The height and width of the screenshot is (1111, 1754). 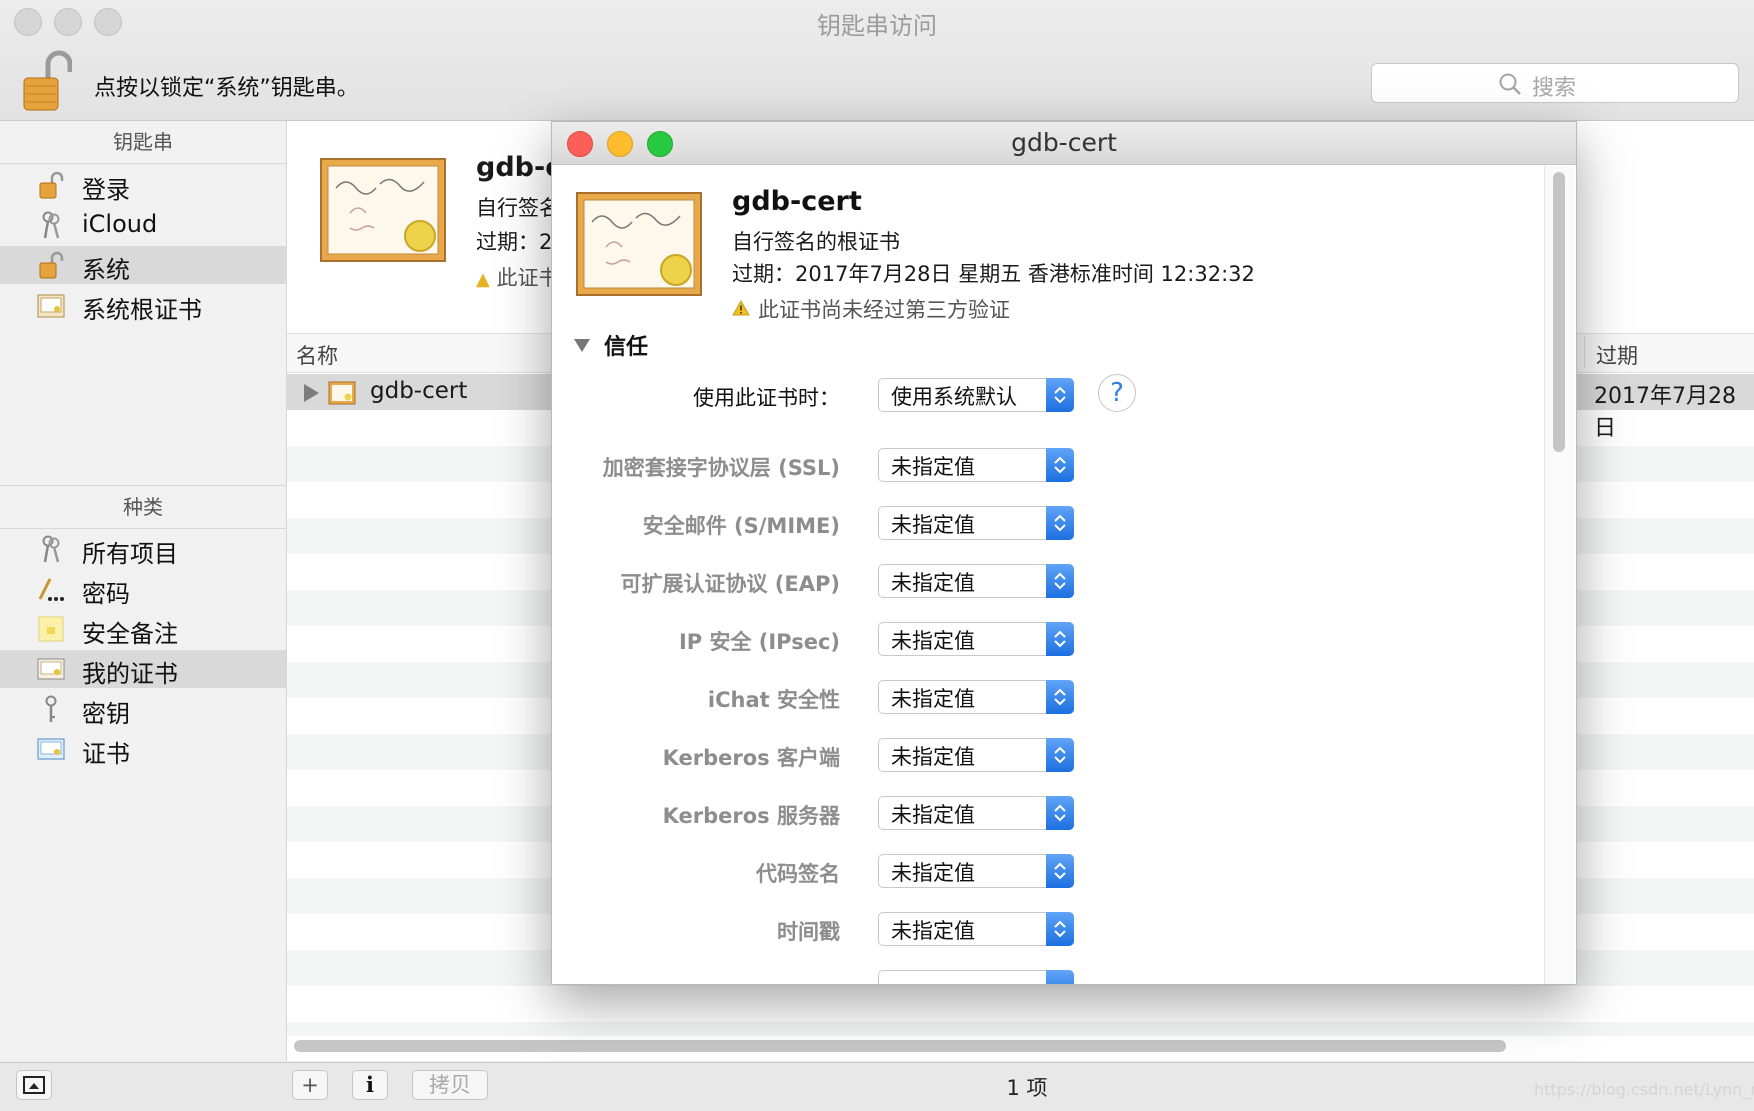 I want to click on sidebar-item-certificates: 证书, so click(x=143, y=749).